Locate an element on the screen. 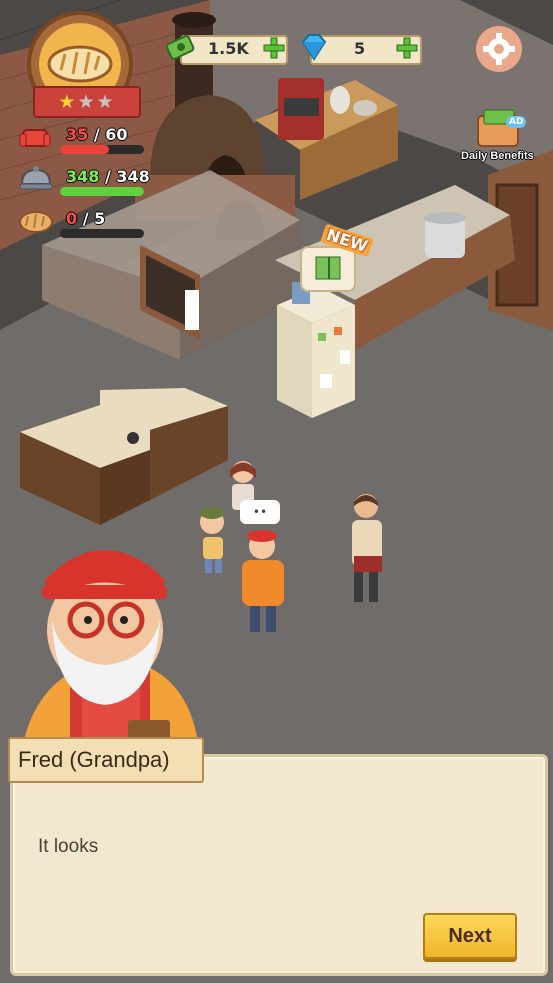 The height and width of the screenshot is (983, 553). new-recipe-button is located at coordinates (328, 269).